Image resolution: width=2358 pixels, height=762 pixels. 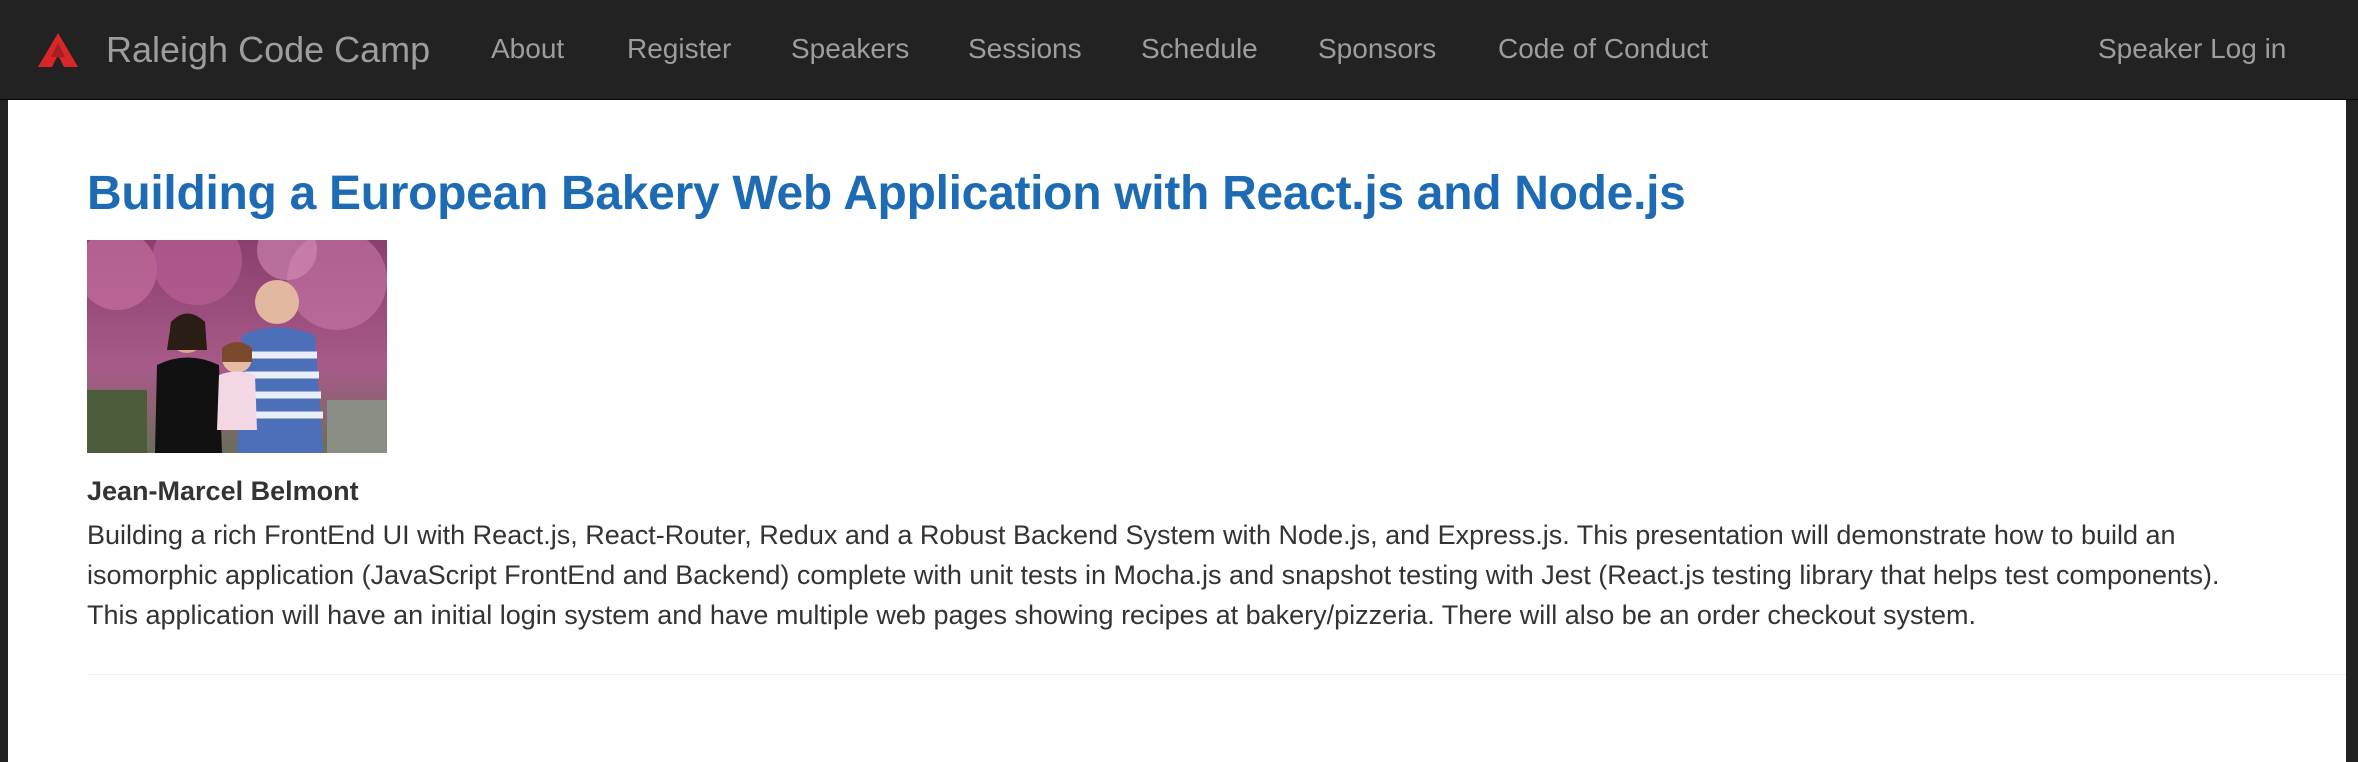 What do you see at coordinates (58, 49) in the screenshot?
I see `red-triangle-logo-icon` at bounding box center [58, 49].